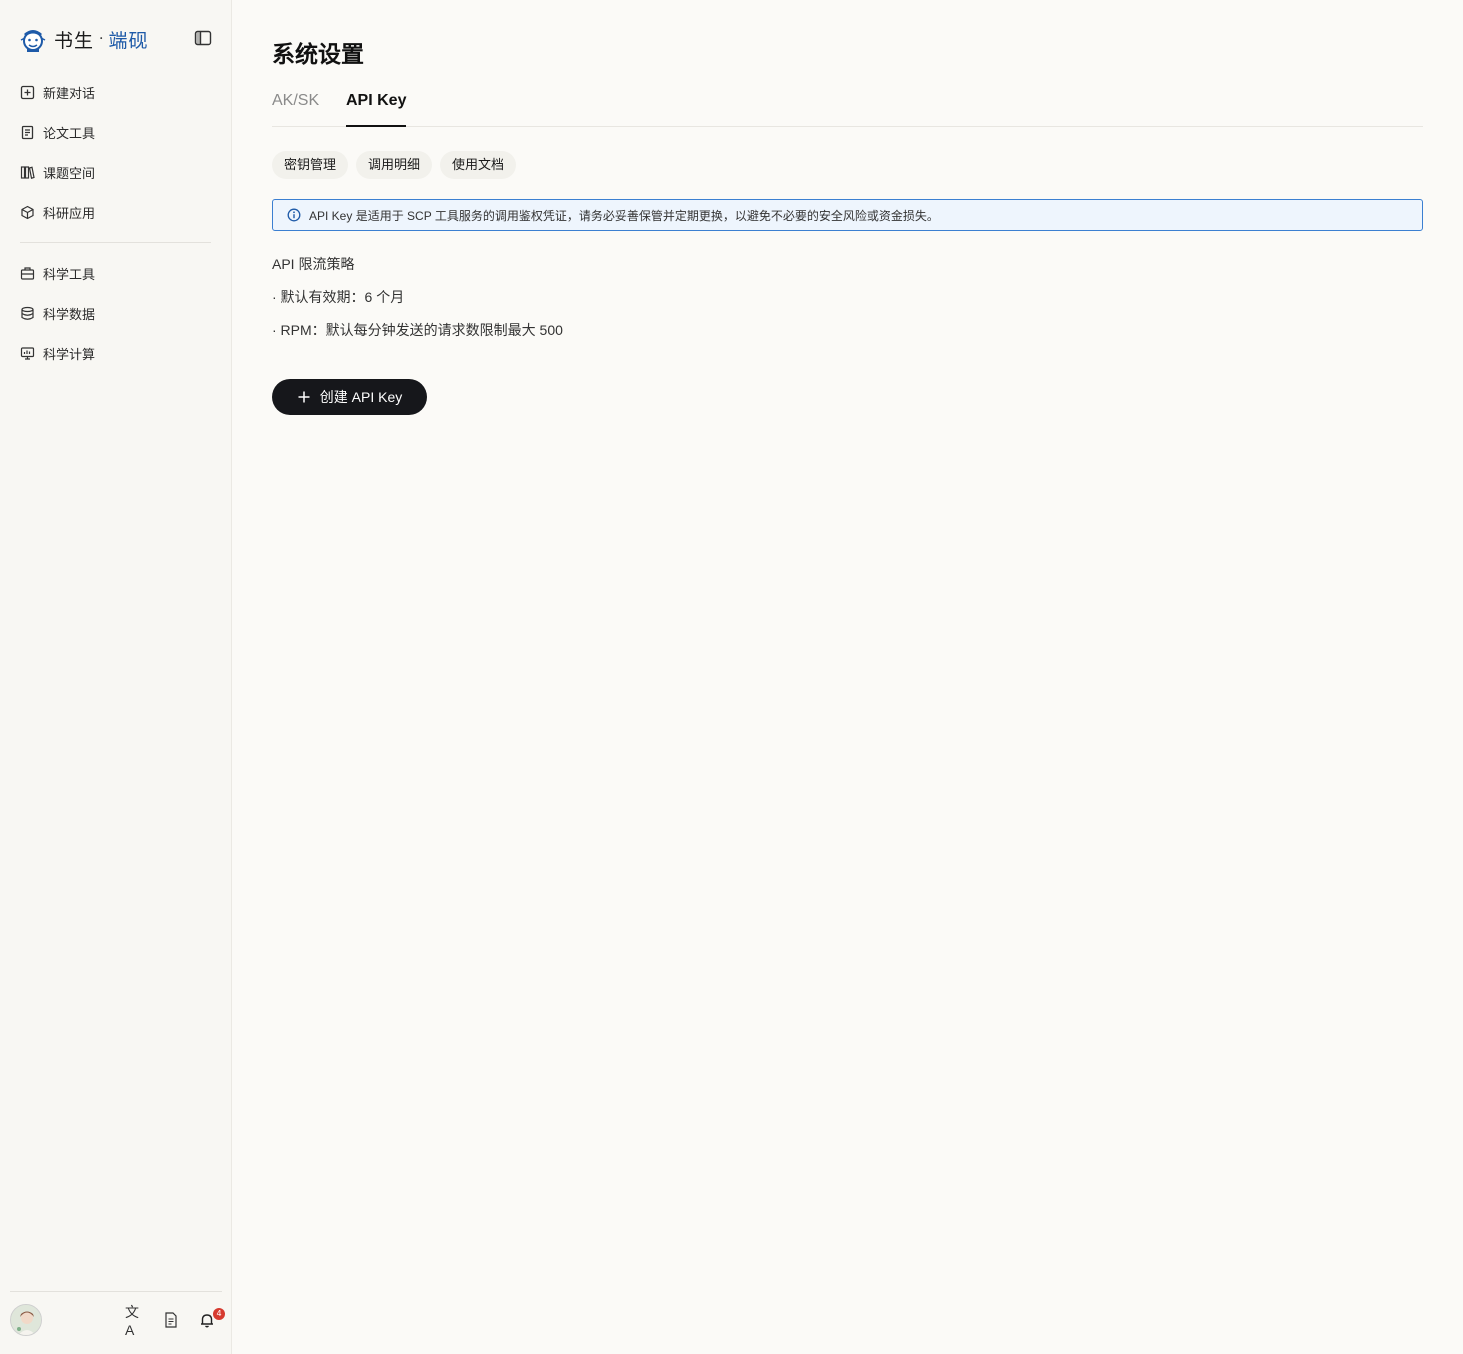 The width and height of the screenshot is (1463, 1354). I want to click on sidebar-item-label: 论文工具, so click(69, 133).